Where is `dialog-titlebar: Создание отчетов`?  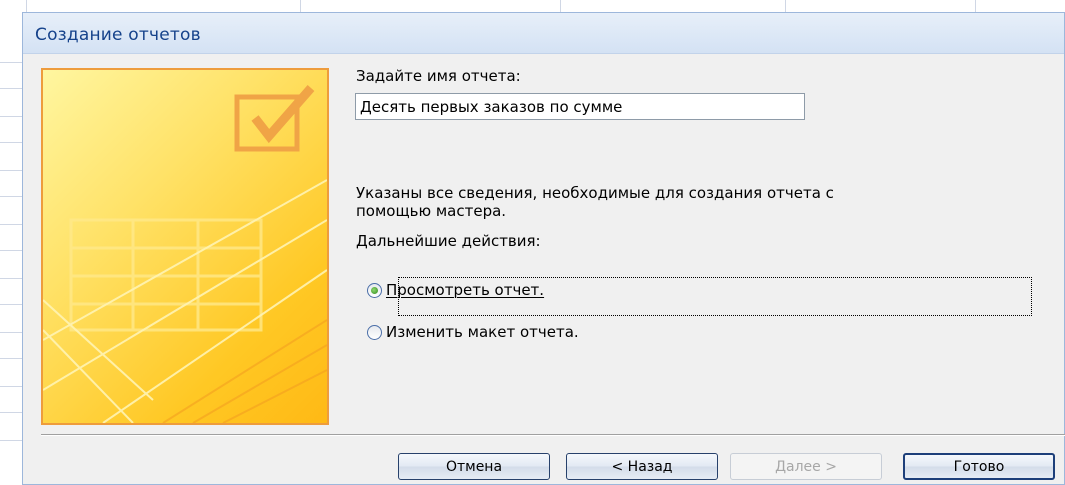 dialog-titlebar: Создание отчетов is located at coordinates (543, 33).